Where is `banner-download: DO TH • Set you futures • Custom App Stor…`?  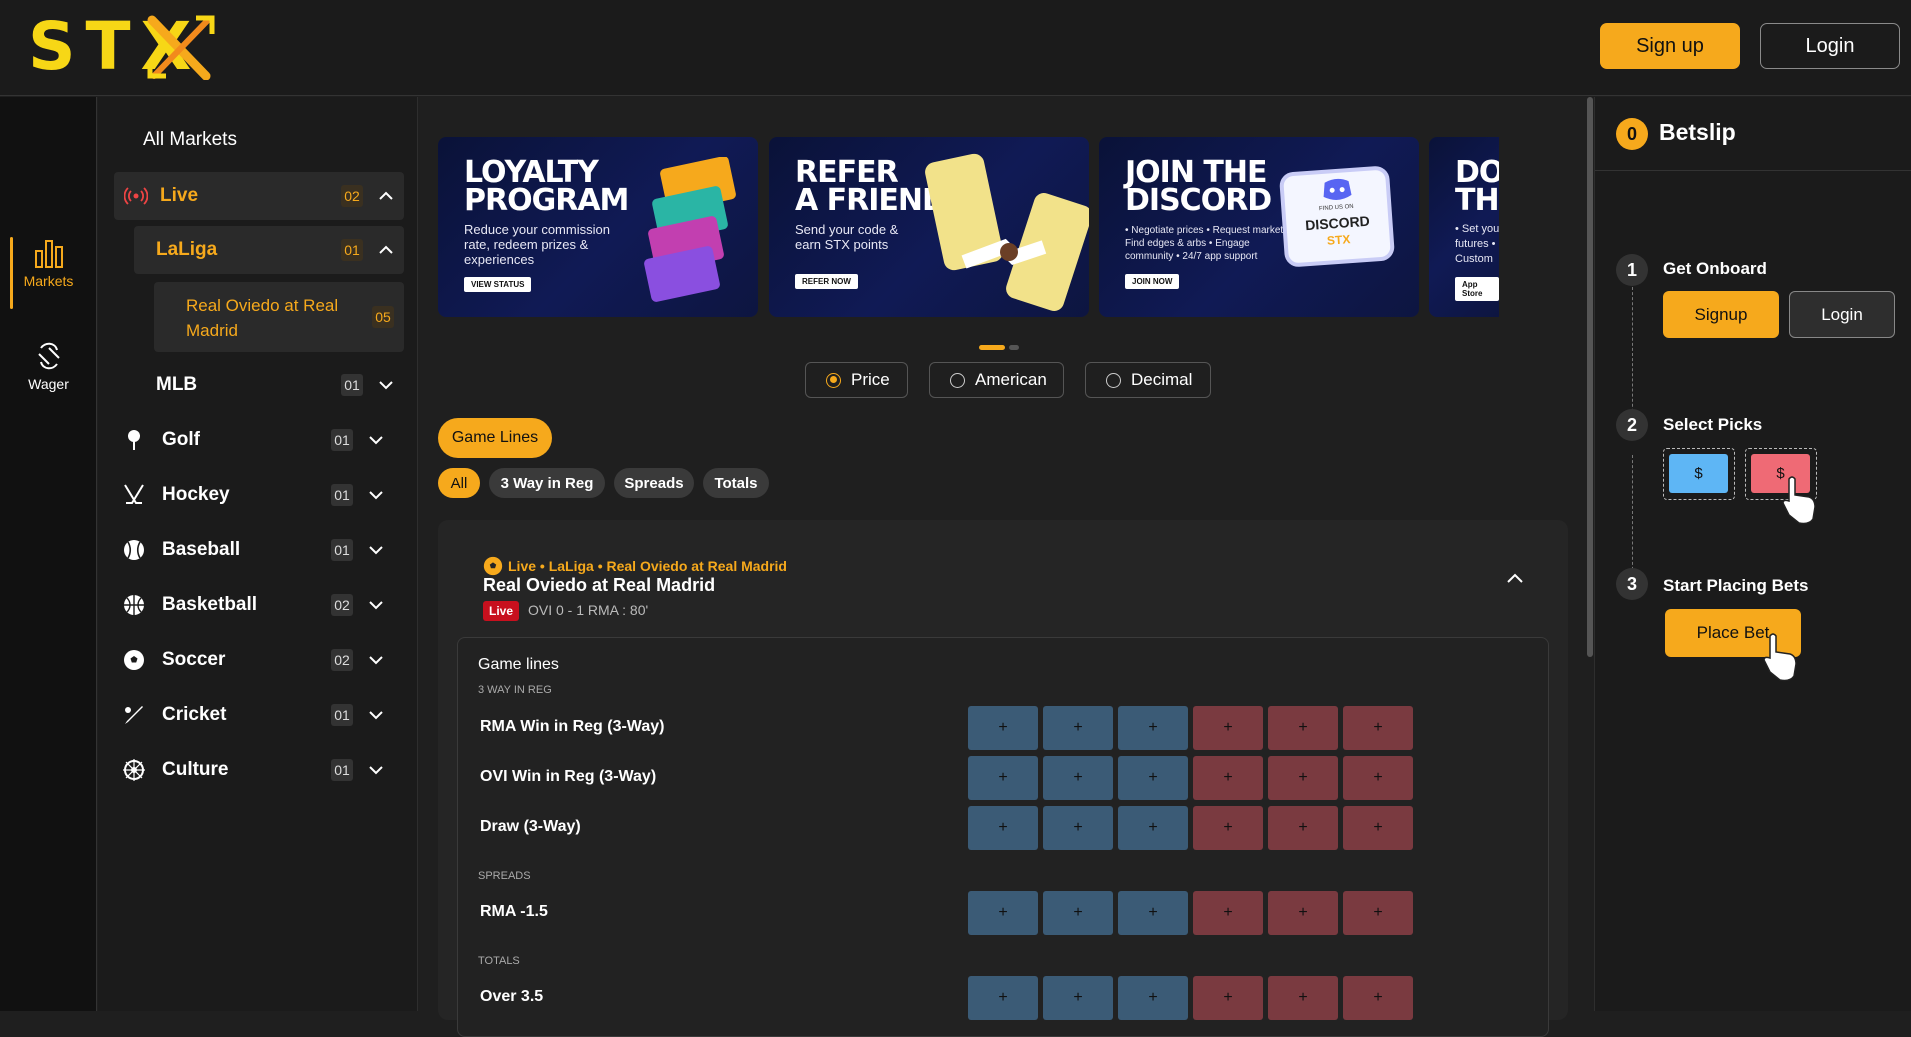 banner-download: DO TH • Set you futures • Custom App Stor… is located at coordinates (1464, 227).